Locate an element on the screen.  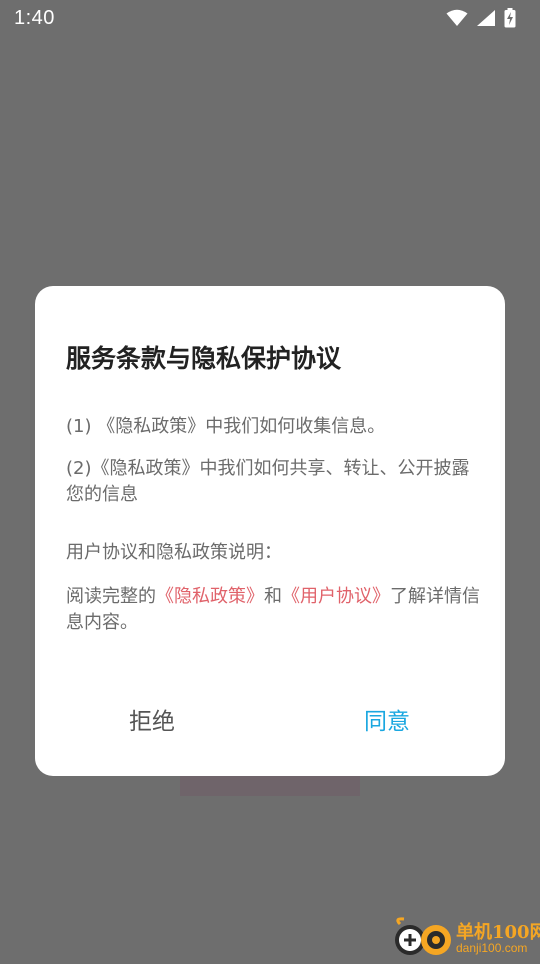
wifi-icon is located at coordinates (457, 18).